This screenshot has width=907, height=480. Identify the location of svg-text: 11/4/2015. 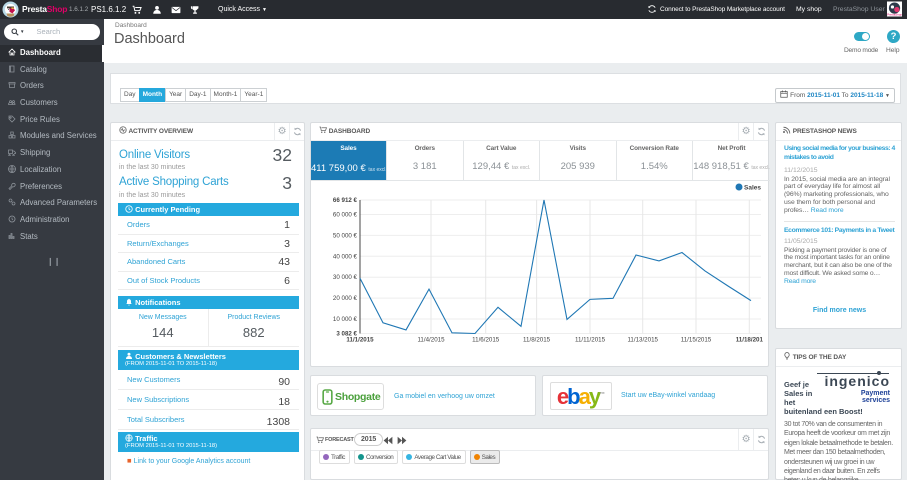
(431, 340).